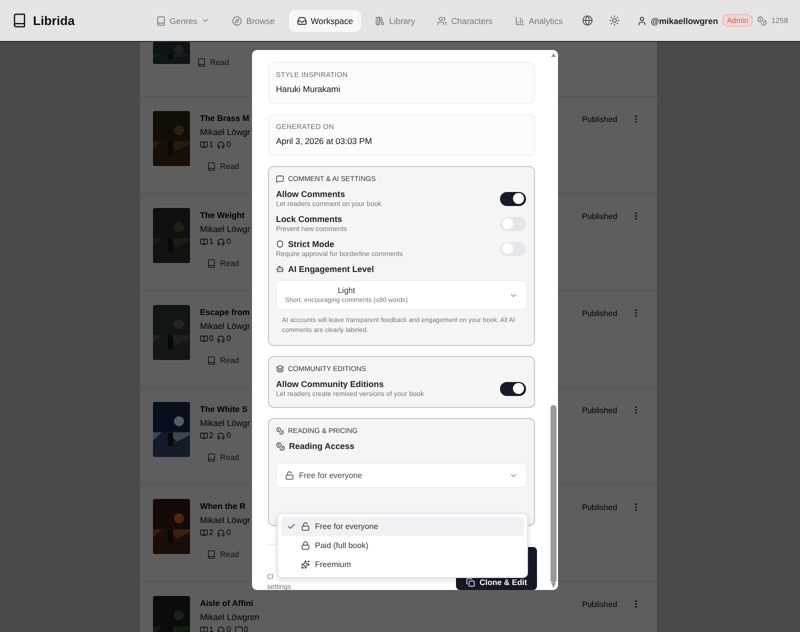 The height and width of the screenshot is (632, 800). Describe the element at coordinates (614, 20) in the screenshot. I see `sun-icon` at that location.